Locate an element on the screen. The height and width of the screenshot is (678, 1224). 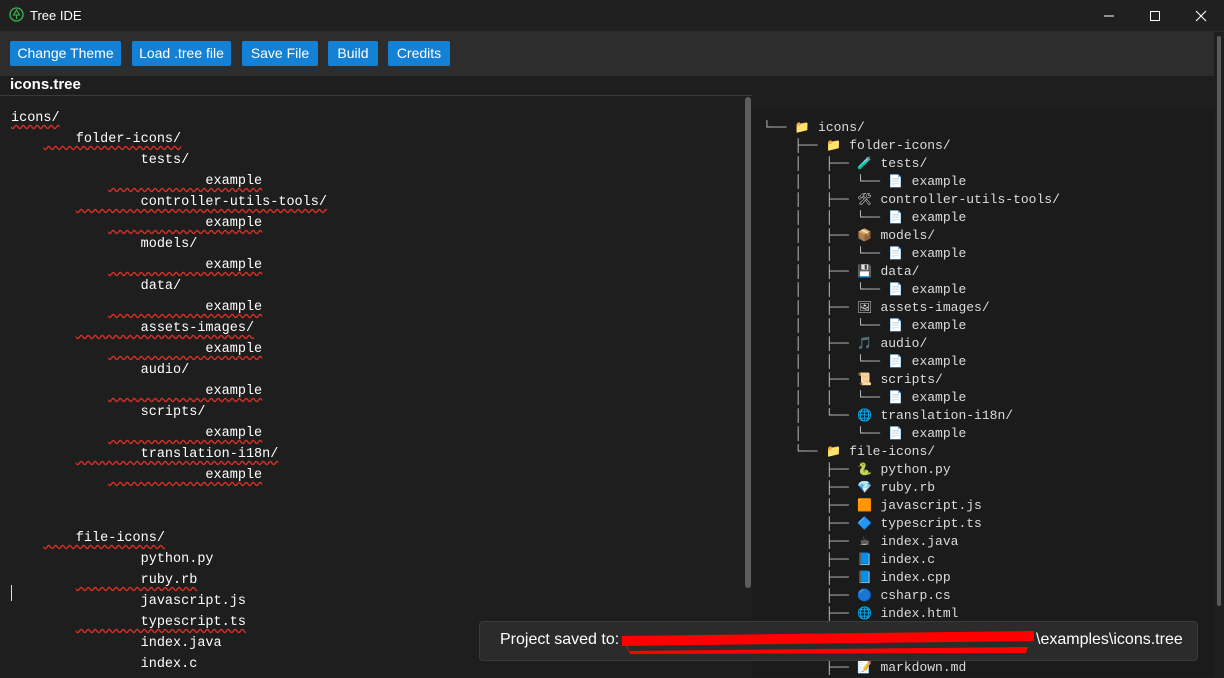
editor-line: typescript.ts is located at coordinates (169, 622).